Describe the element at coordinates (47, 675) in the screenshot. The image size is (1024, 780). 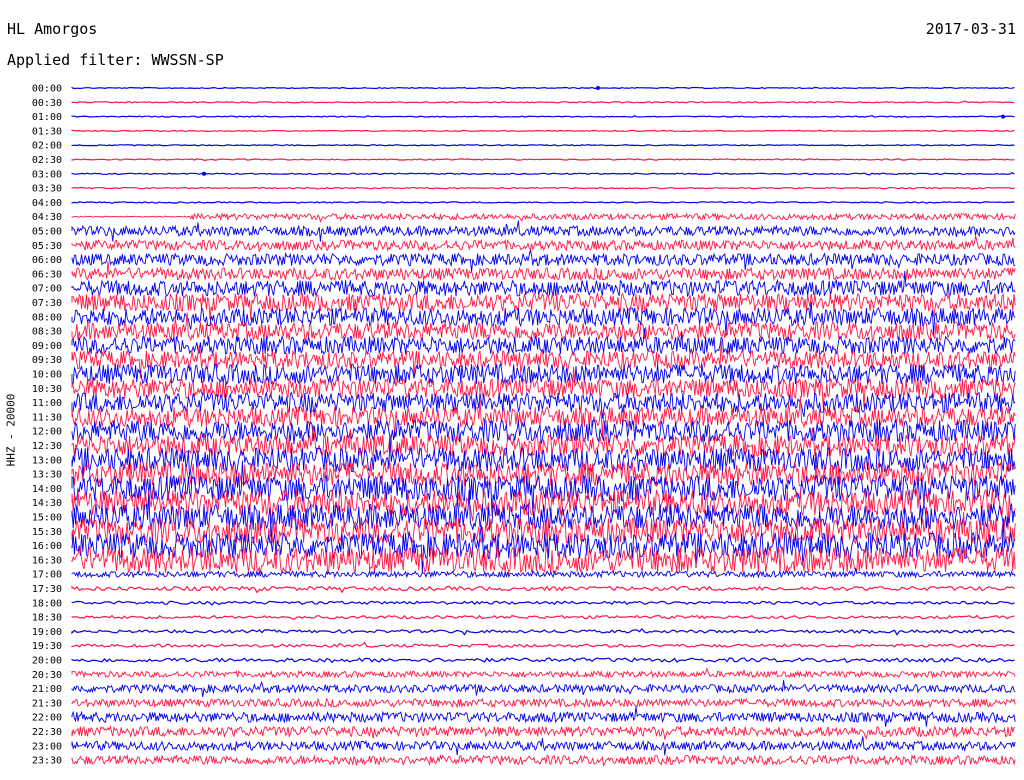
I see `time-tick-label: 20:30` at that location.